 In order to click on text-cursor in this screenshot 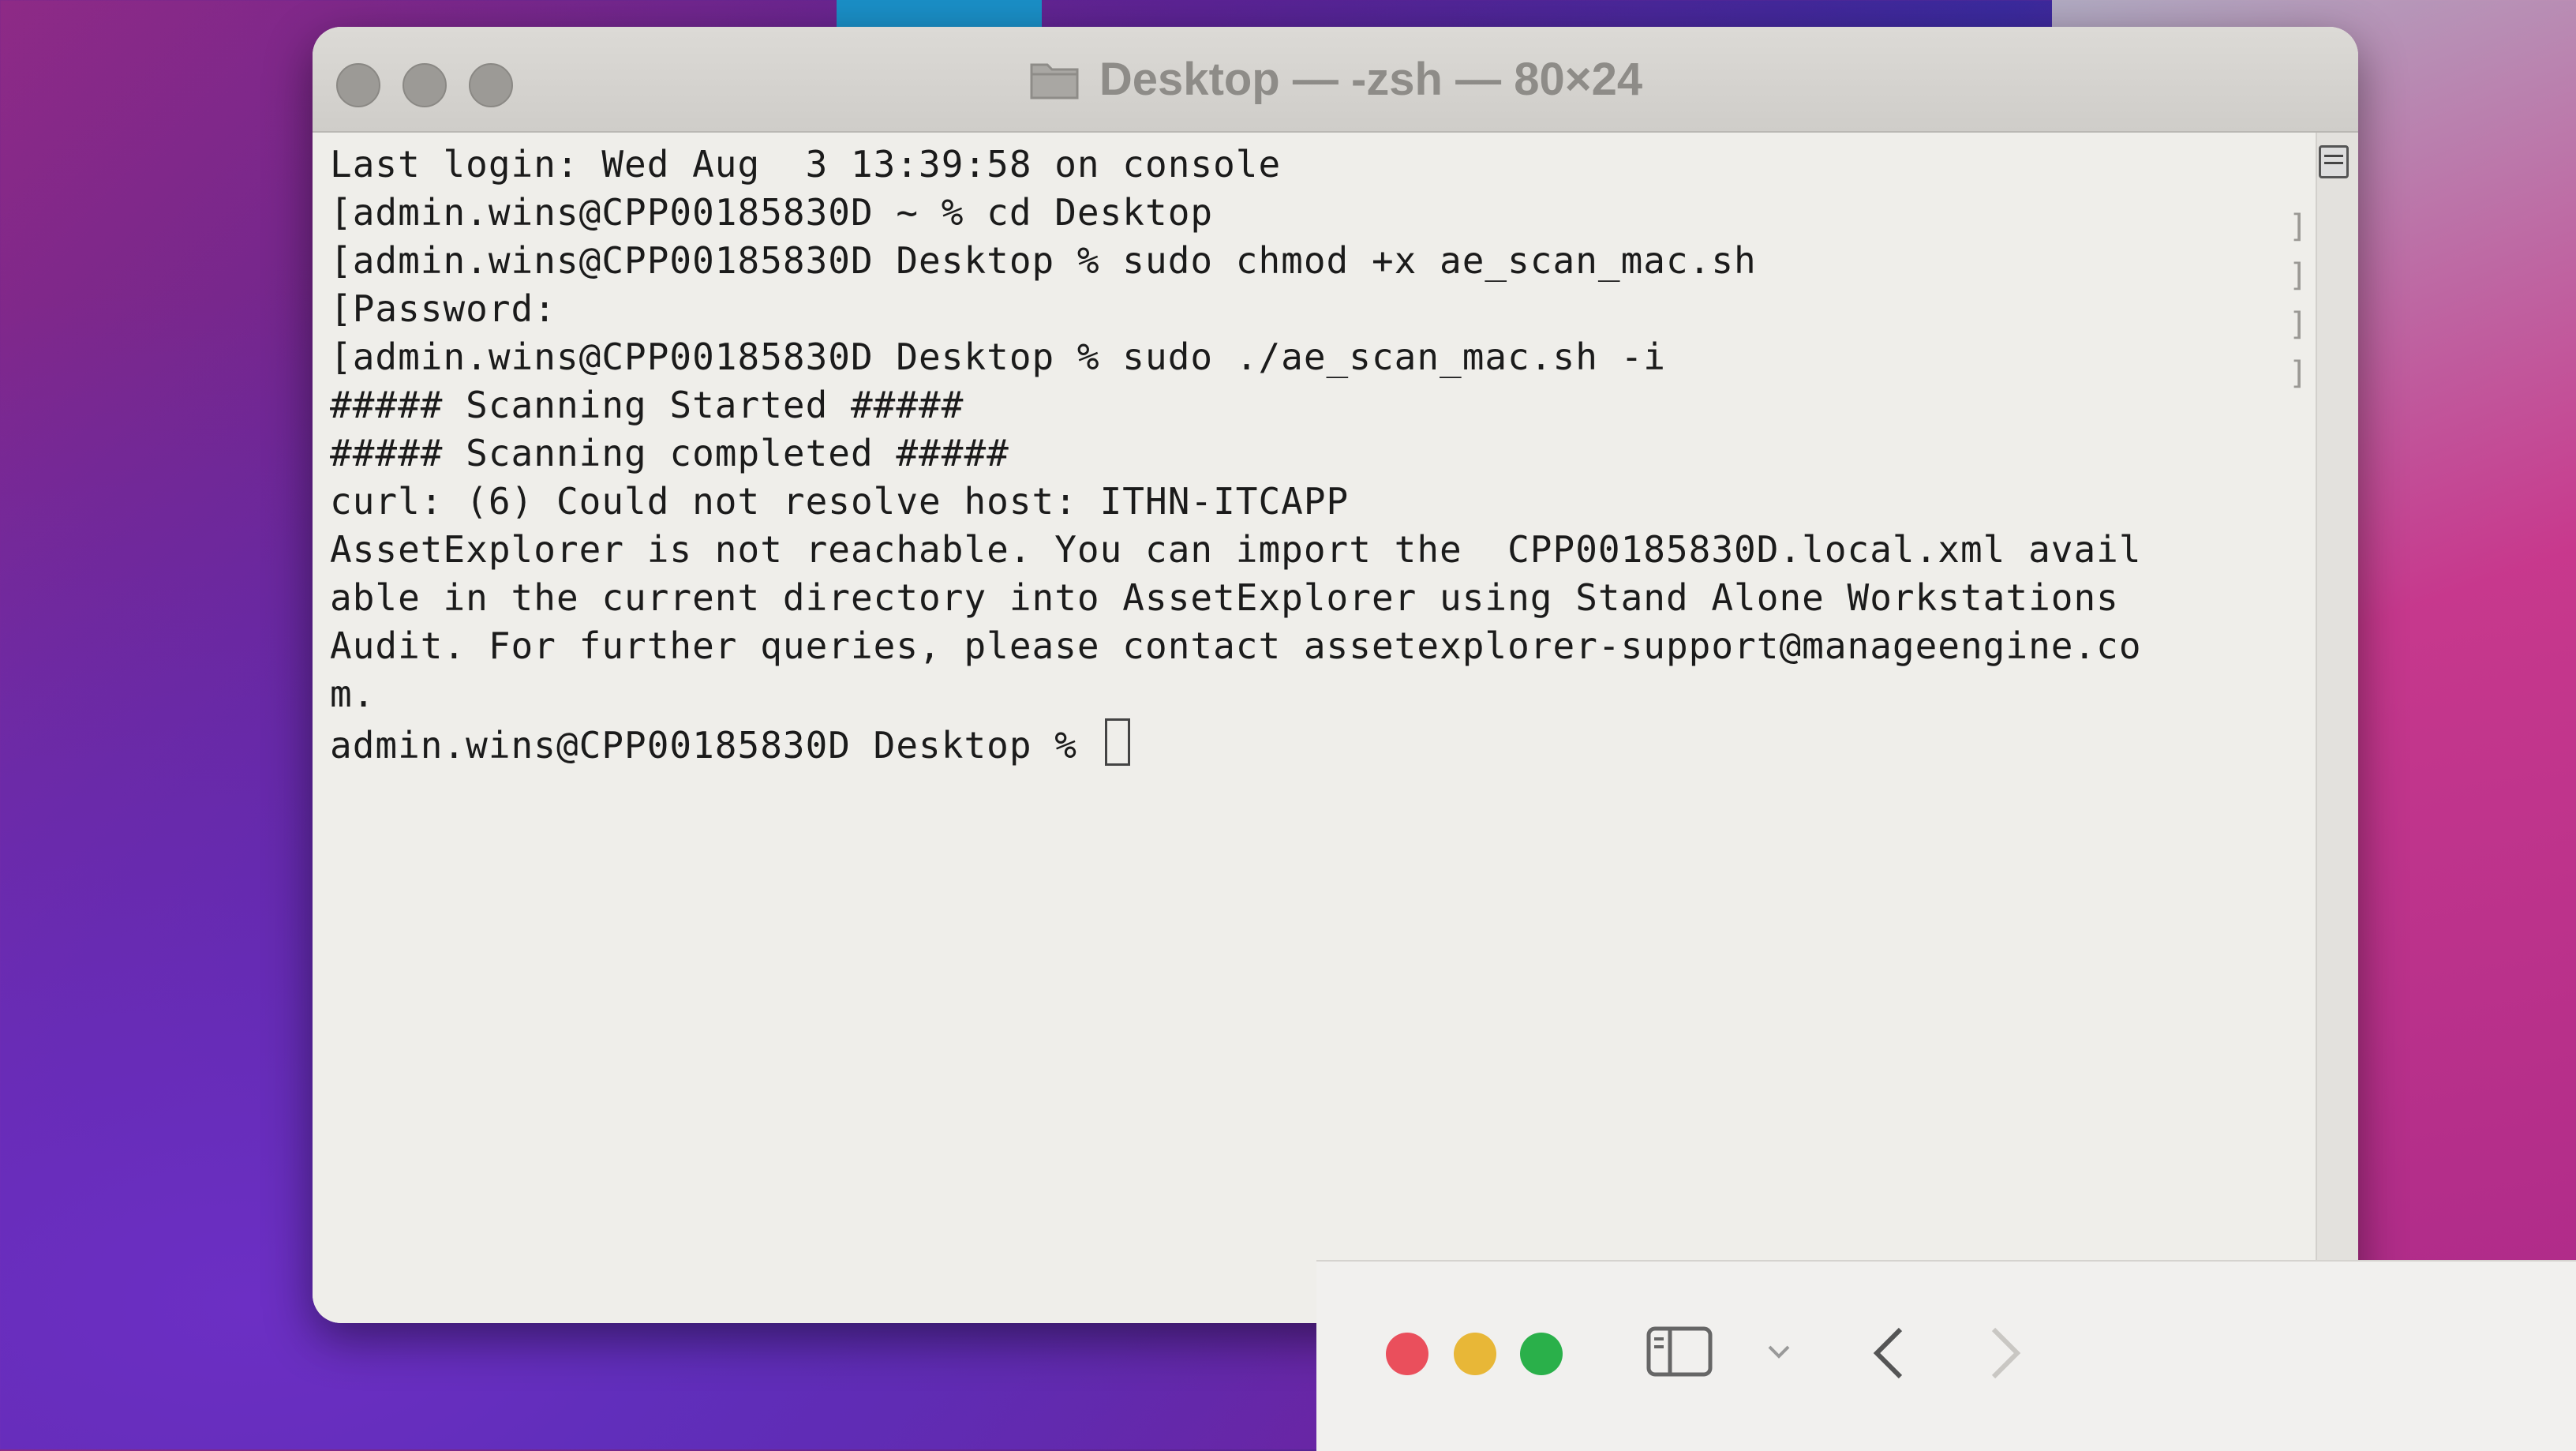, I will do `click(1117, 742)`.